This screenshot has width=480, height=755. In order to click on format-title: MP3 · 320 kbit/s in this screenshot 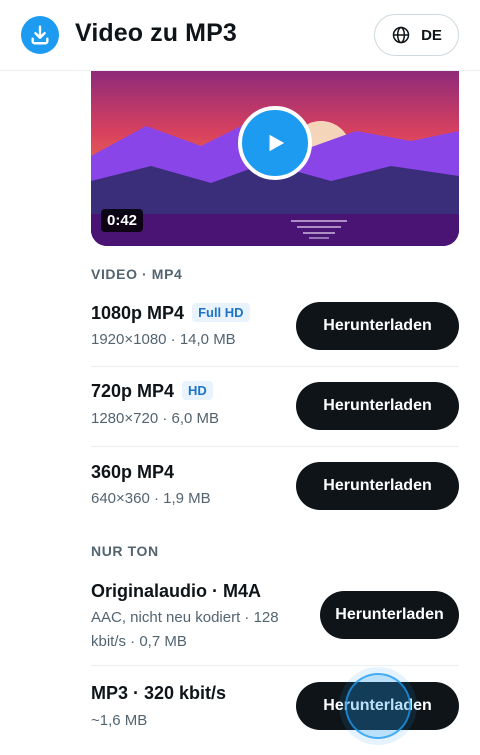, I will do `click(159, 693)`.